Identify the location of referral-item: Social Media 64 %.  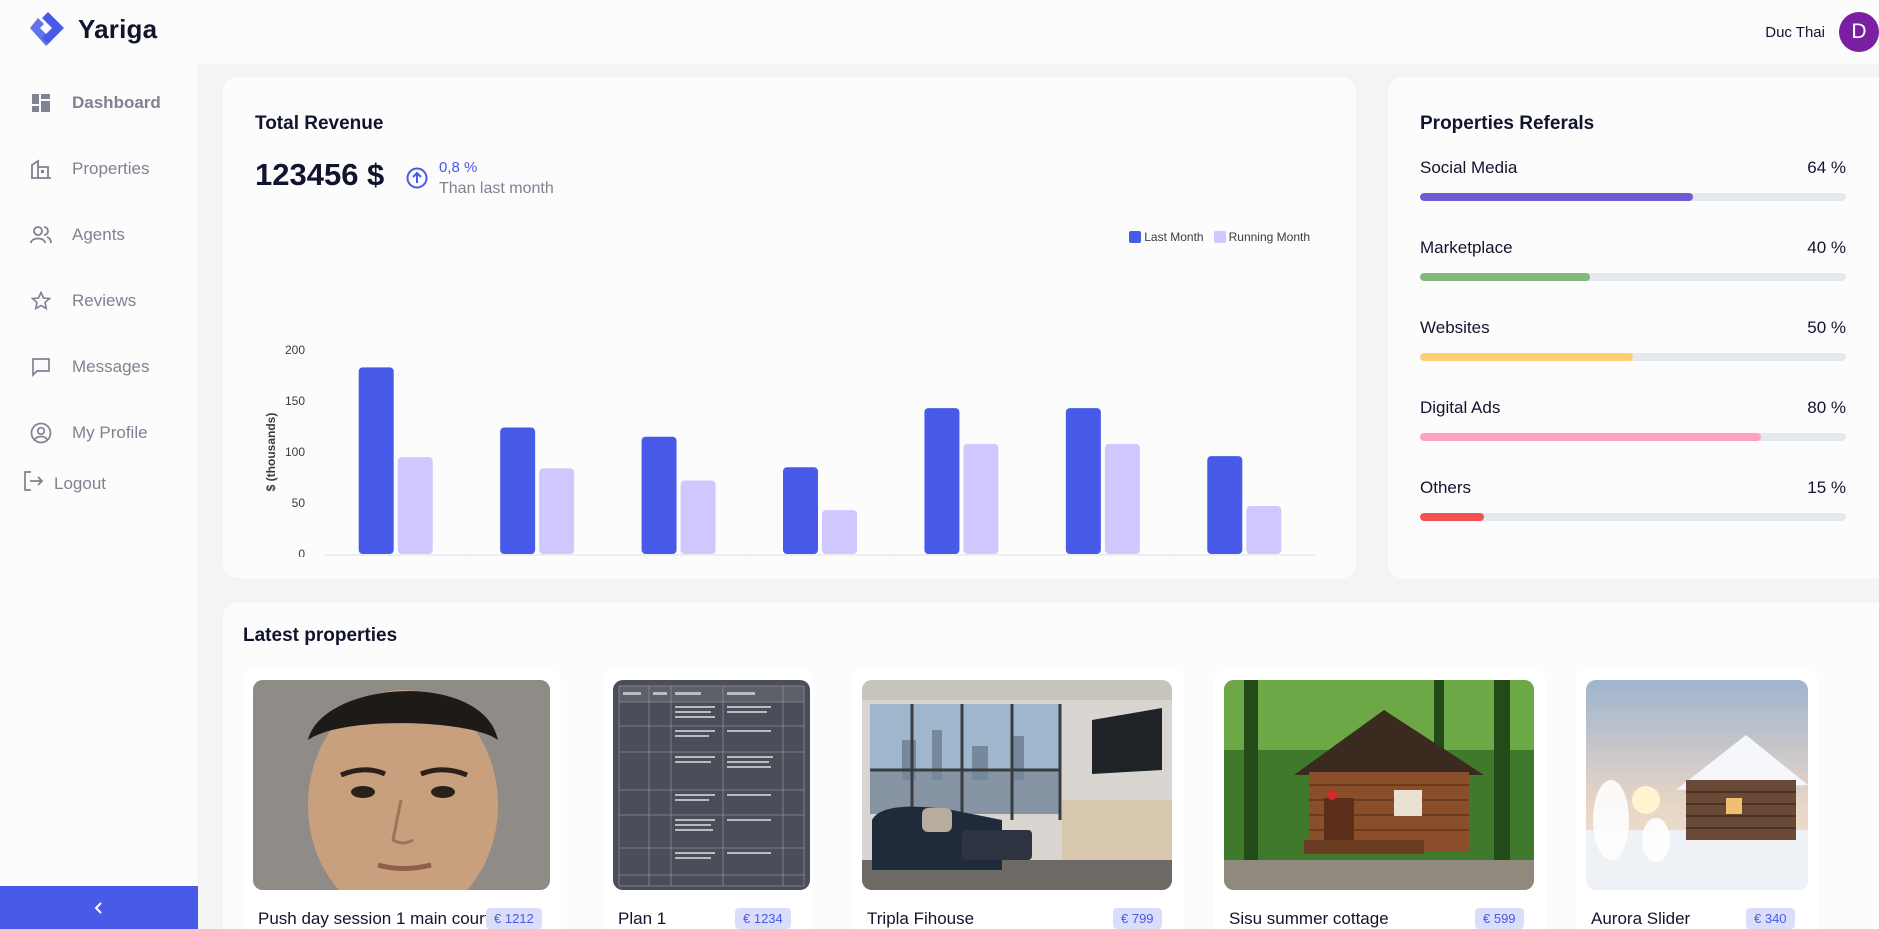
(1633, 198).